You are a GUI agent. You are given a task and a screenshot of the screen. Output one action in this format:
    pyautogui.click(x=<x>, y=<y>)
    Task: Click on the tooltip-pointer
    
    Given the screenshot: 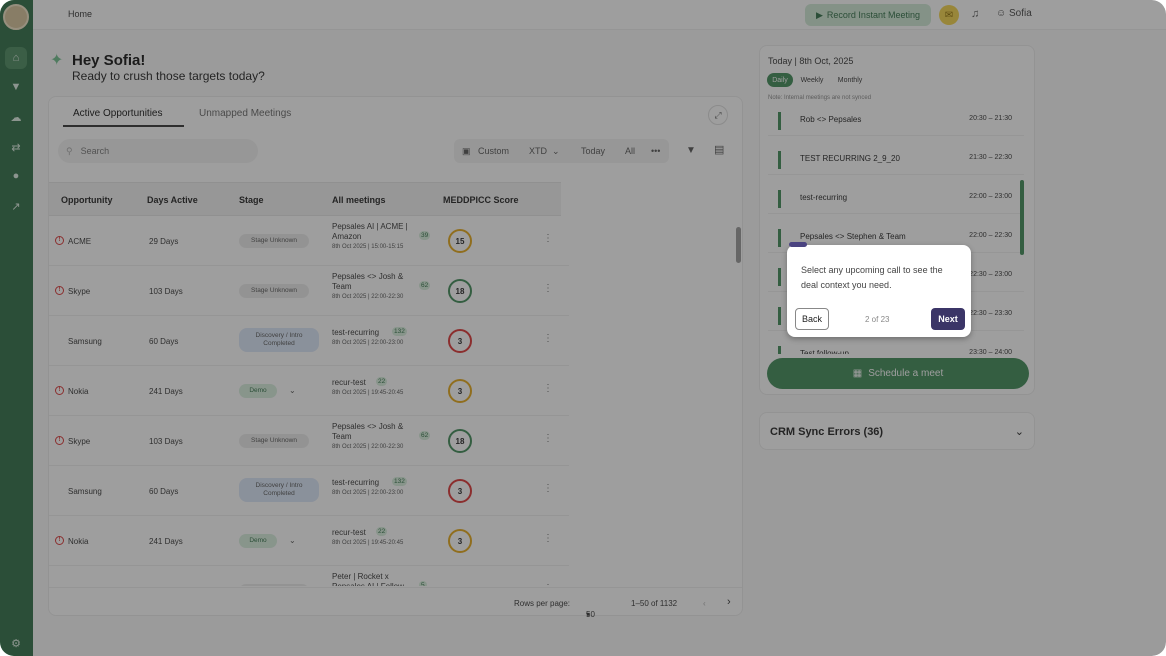 What is the action you would take?
    pyautogui.click(x=798, y=244)
    